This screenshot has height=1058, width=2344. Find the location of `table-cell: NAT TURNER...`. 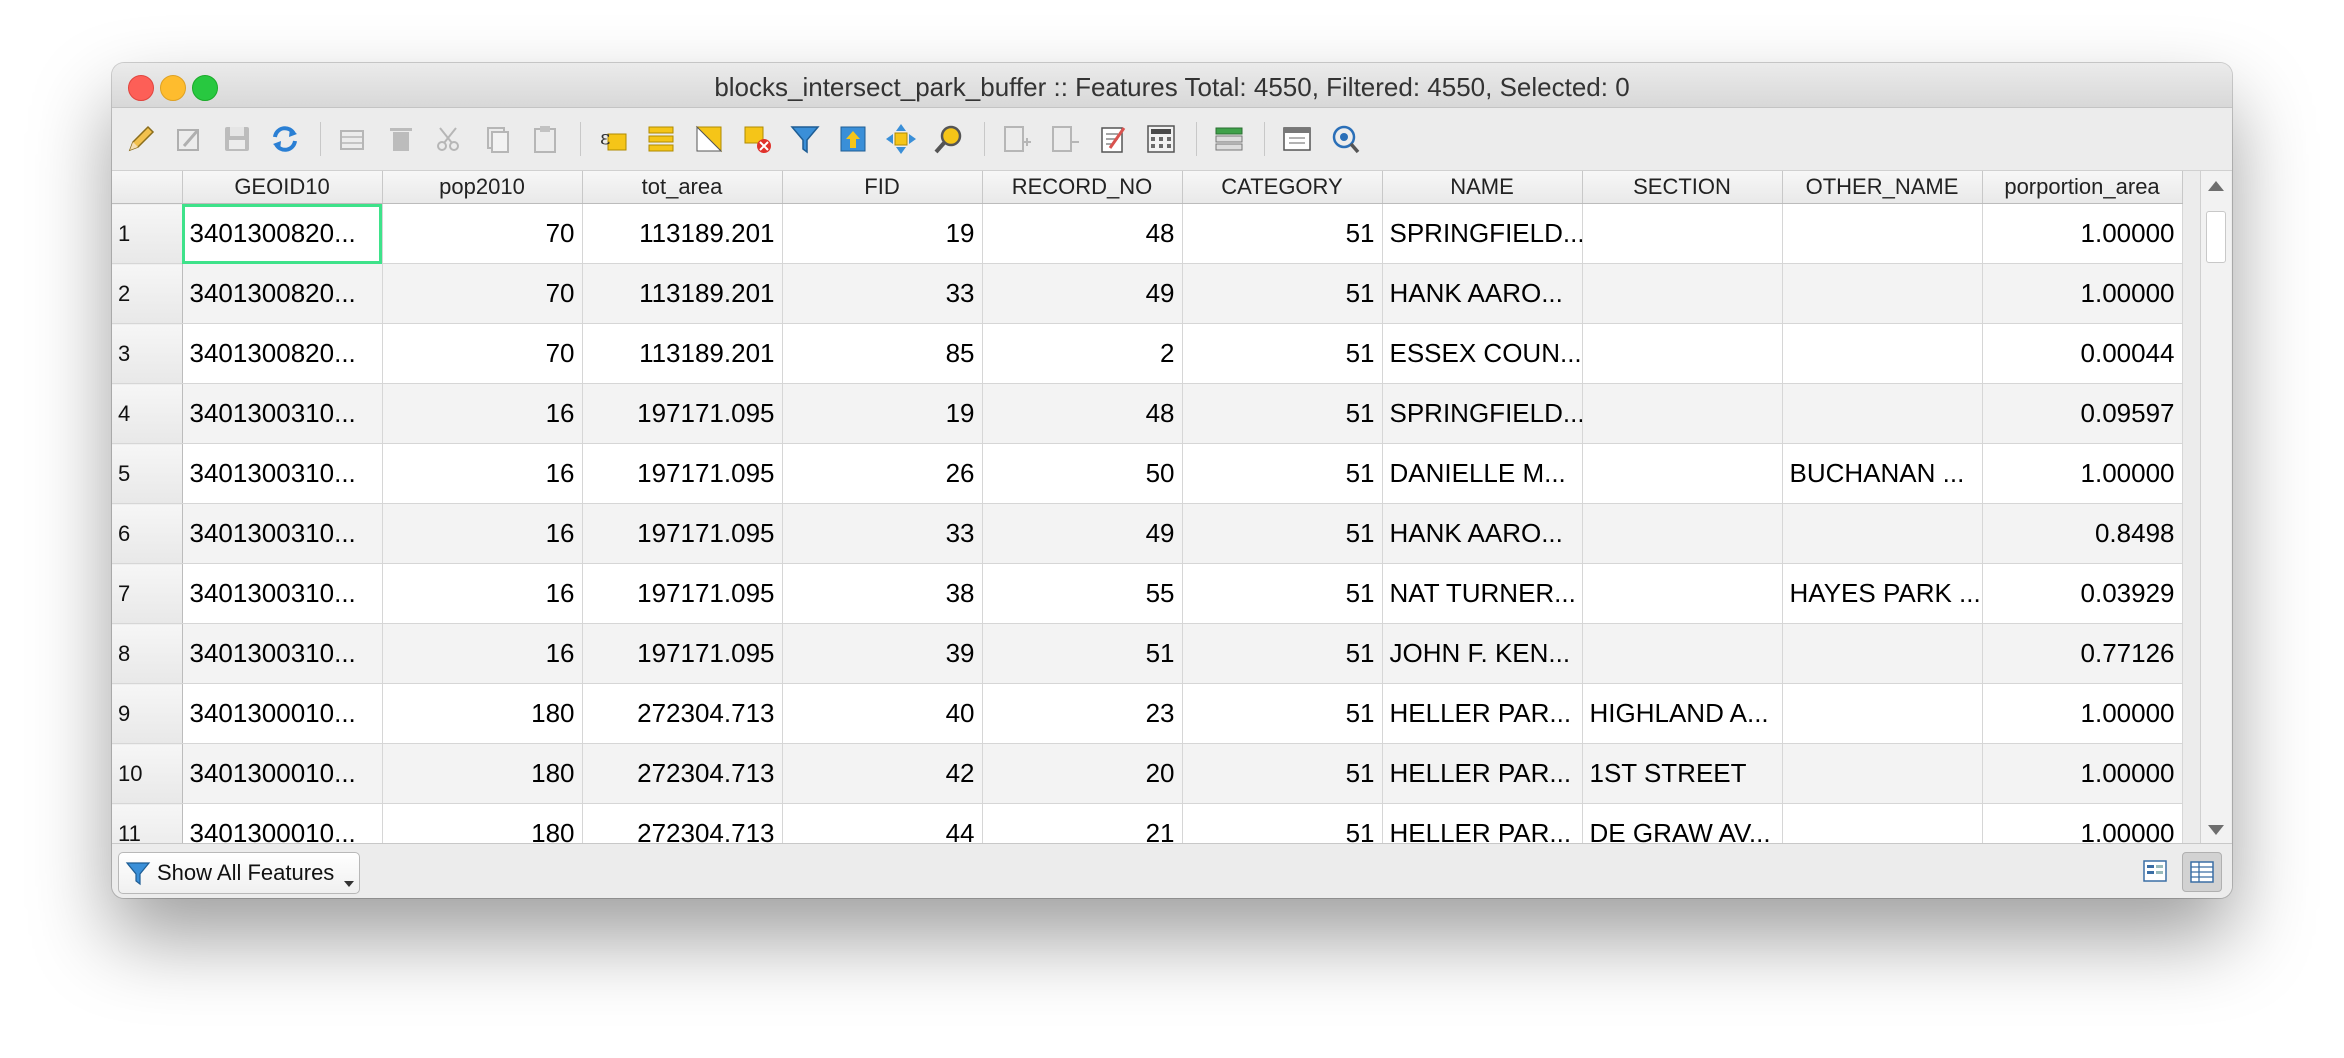

table-cell: NAT TURNER... is located at coordinates (1482, 593).